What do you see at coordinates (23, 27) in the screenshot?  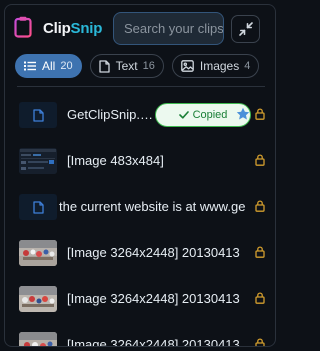 I see `clipboard-logo-icon` at bounding box center [23, 27].